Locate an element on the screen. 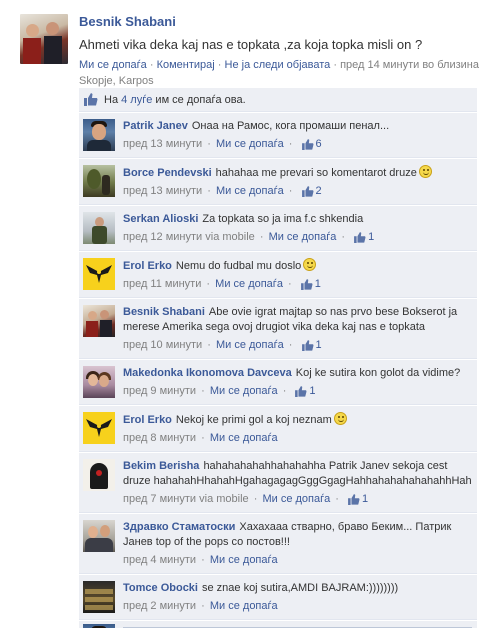  comment-text: Za topkata so ja ima f.c shkendia is located at coordinates (283, 219).